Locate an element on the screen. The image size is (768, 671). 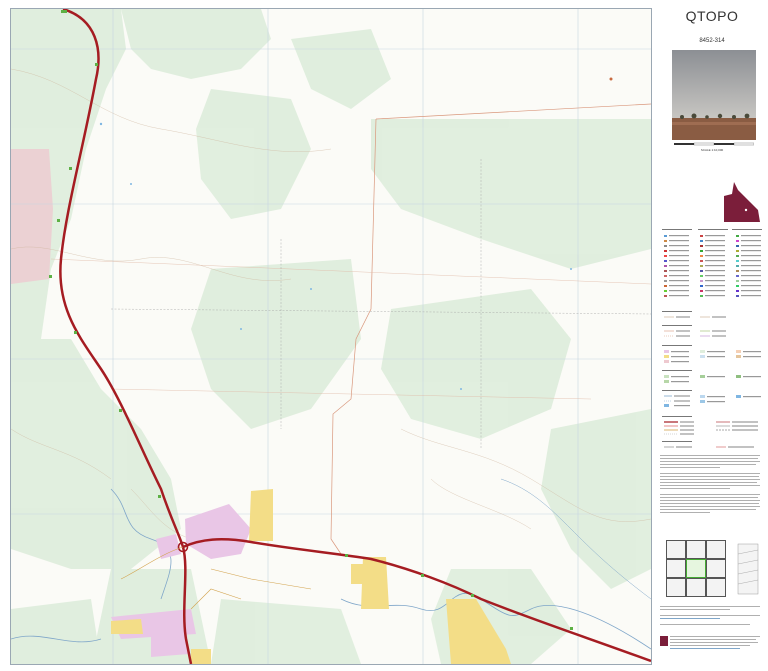
adjoining-sheets-index is located at coordinates (696, 569).